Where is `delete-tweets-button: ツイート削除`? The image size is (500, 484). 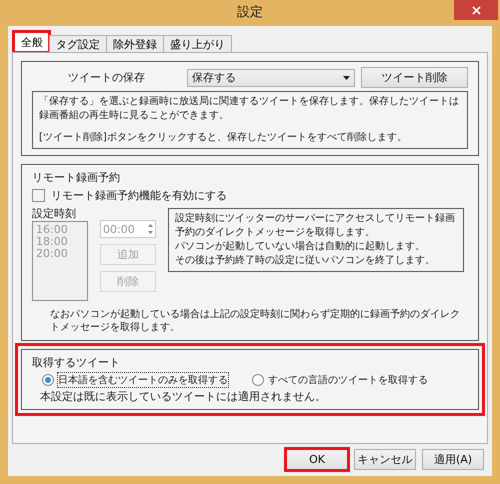 delete-tweets-button: ツイート削除 is located at coordinates (414, 77).